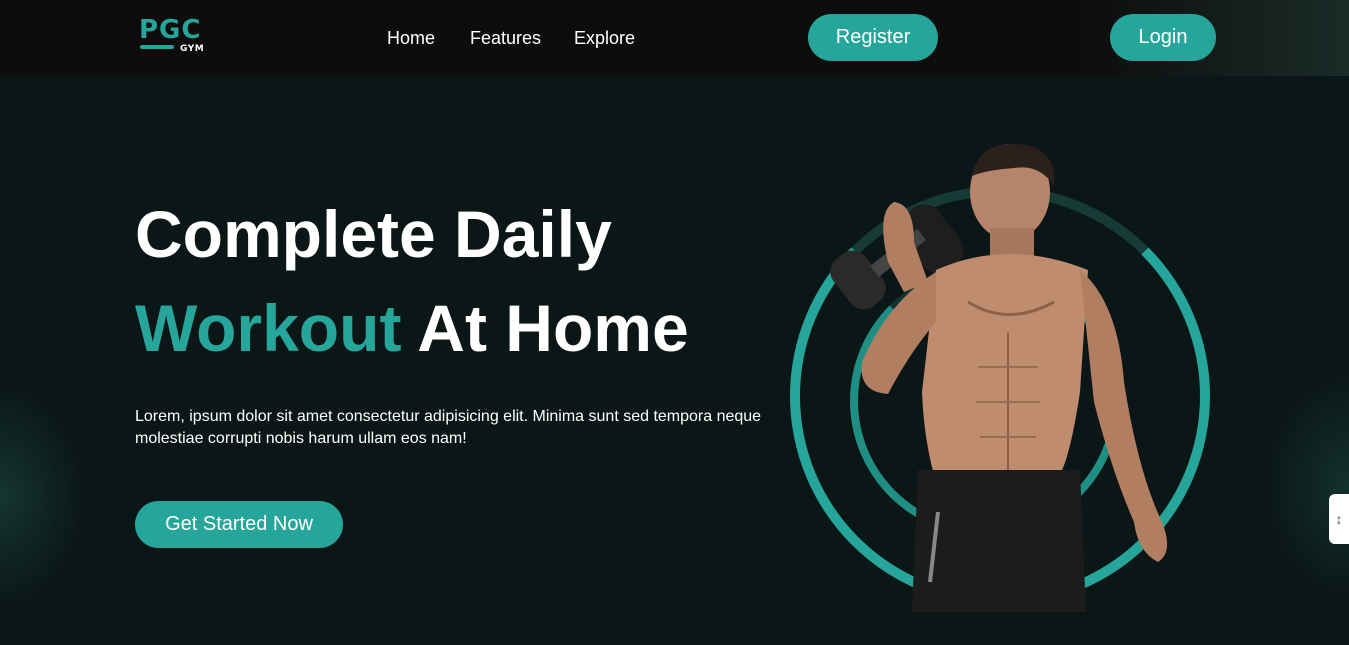 This screenshot has width=1349, height=645. Describe the element at coordinates (157, 47) in the screenshot. I see `logo-underline` at that location.